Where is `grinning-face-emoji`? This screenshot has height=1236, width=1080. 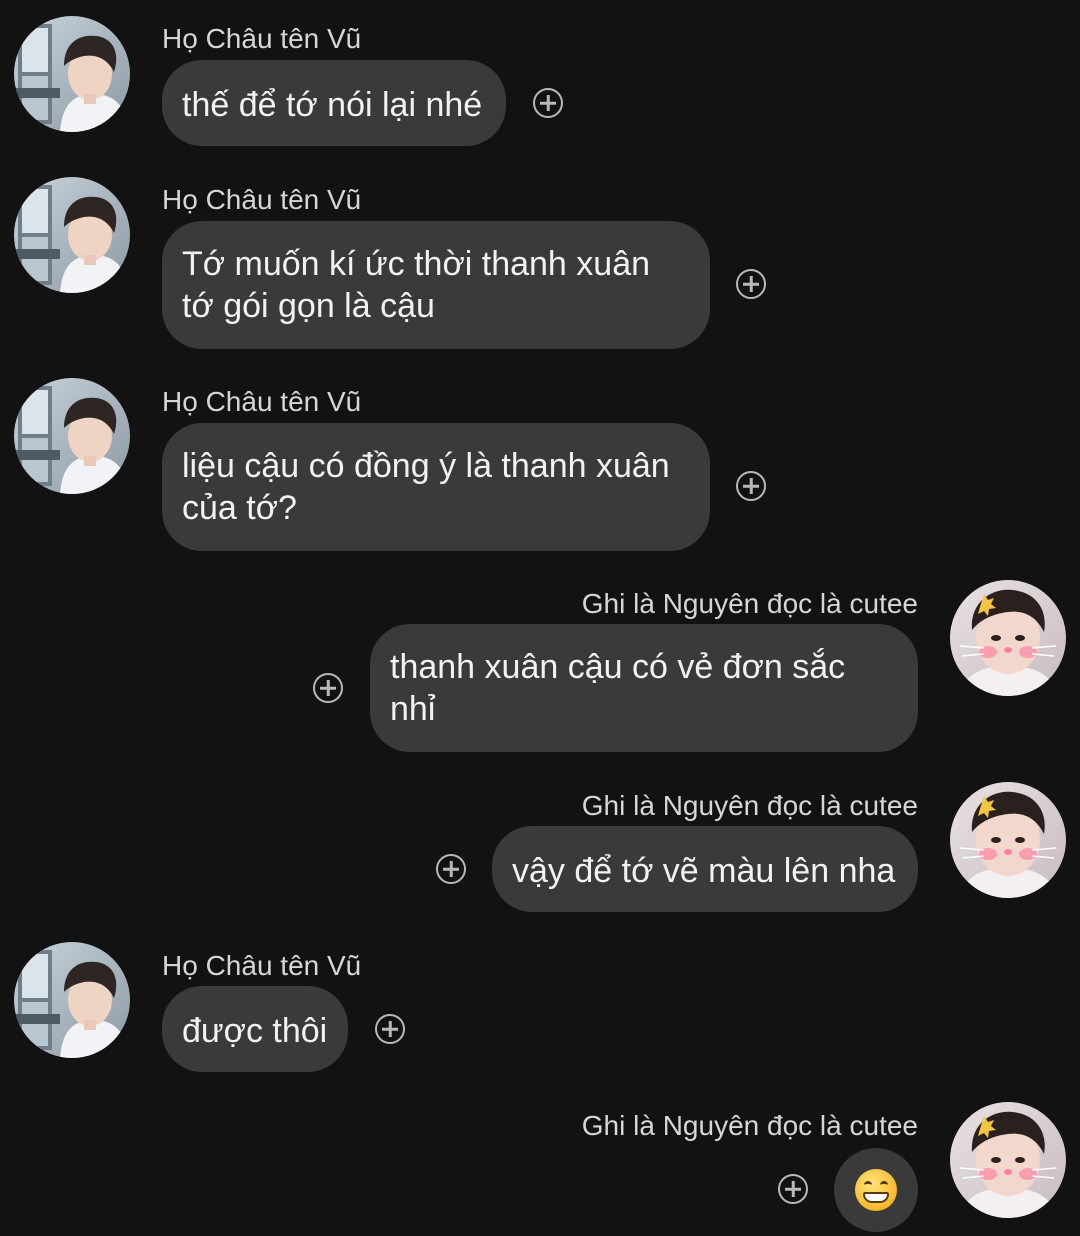 grinning-face-emoji is located at coordinates (876, 1190).